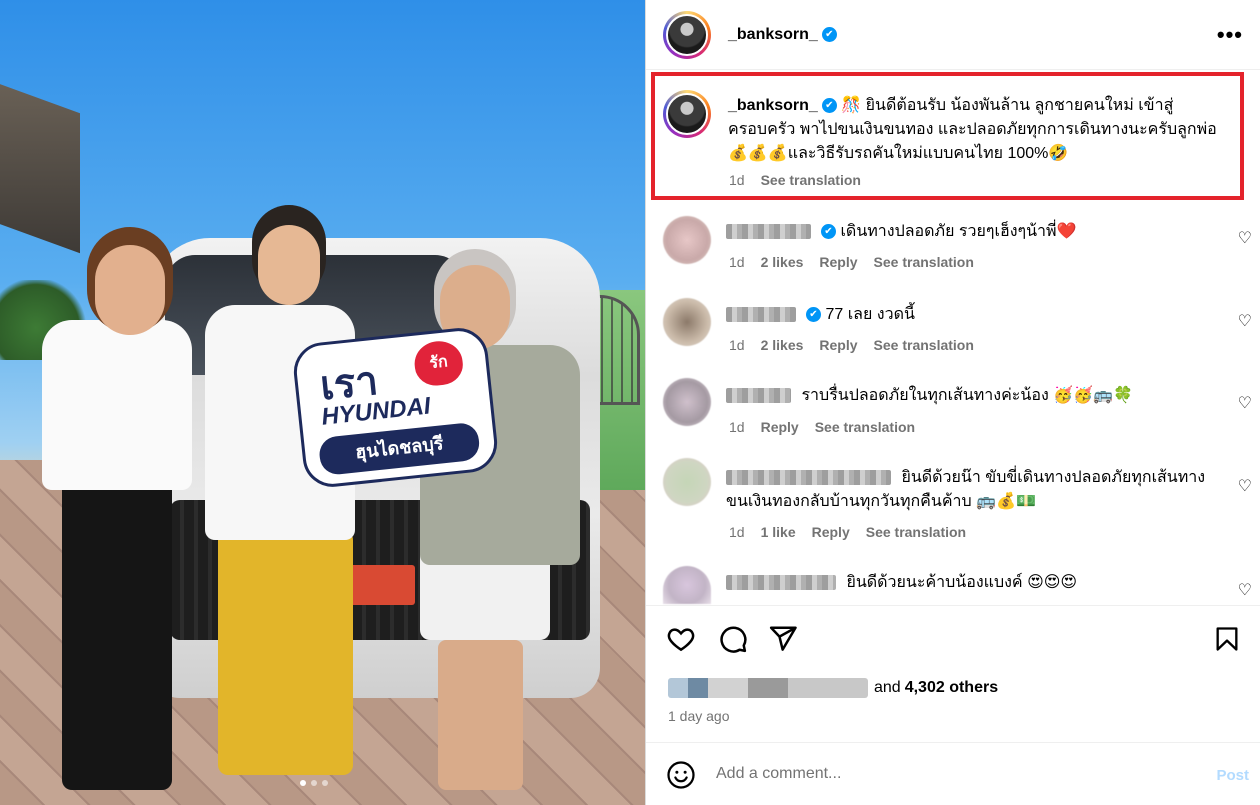 This screenshot has height=805, width=1260. I want to click on sign-heart: รัก, so click(438, 363).